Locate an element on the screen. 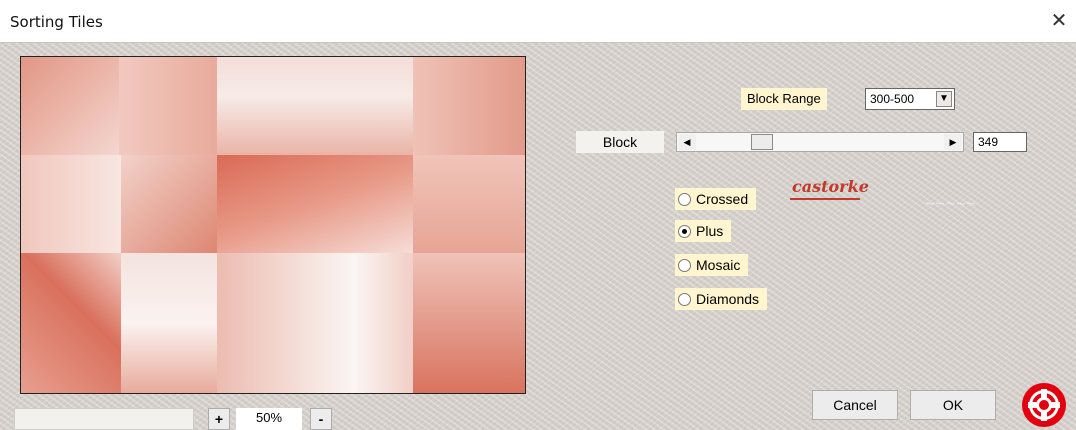 The height and width of the screenshot is (430, 1076). watermark-logo: ~~~~~ is located at coordinates (951, 204).